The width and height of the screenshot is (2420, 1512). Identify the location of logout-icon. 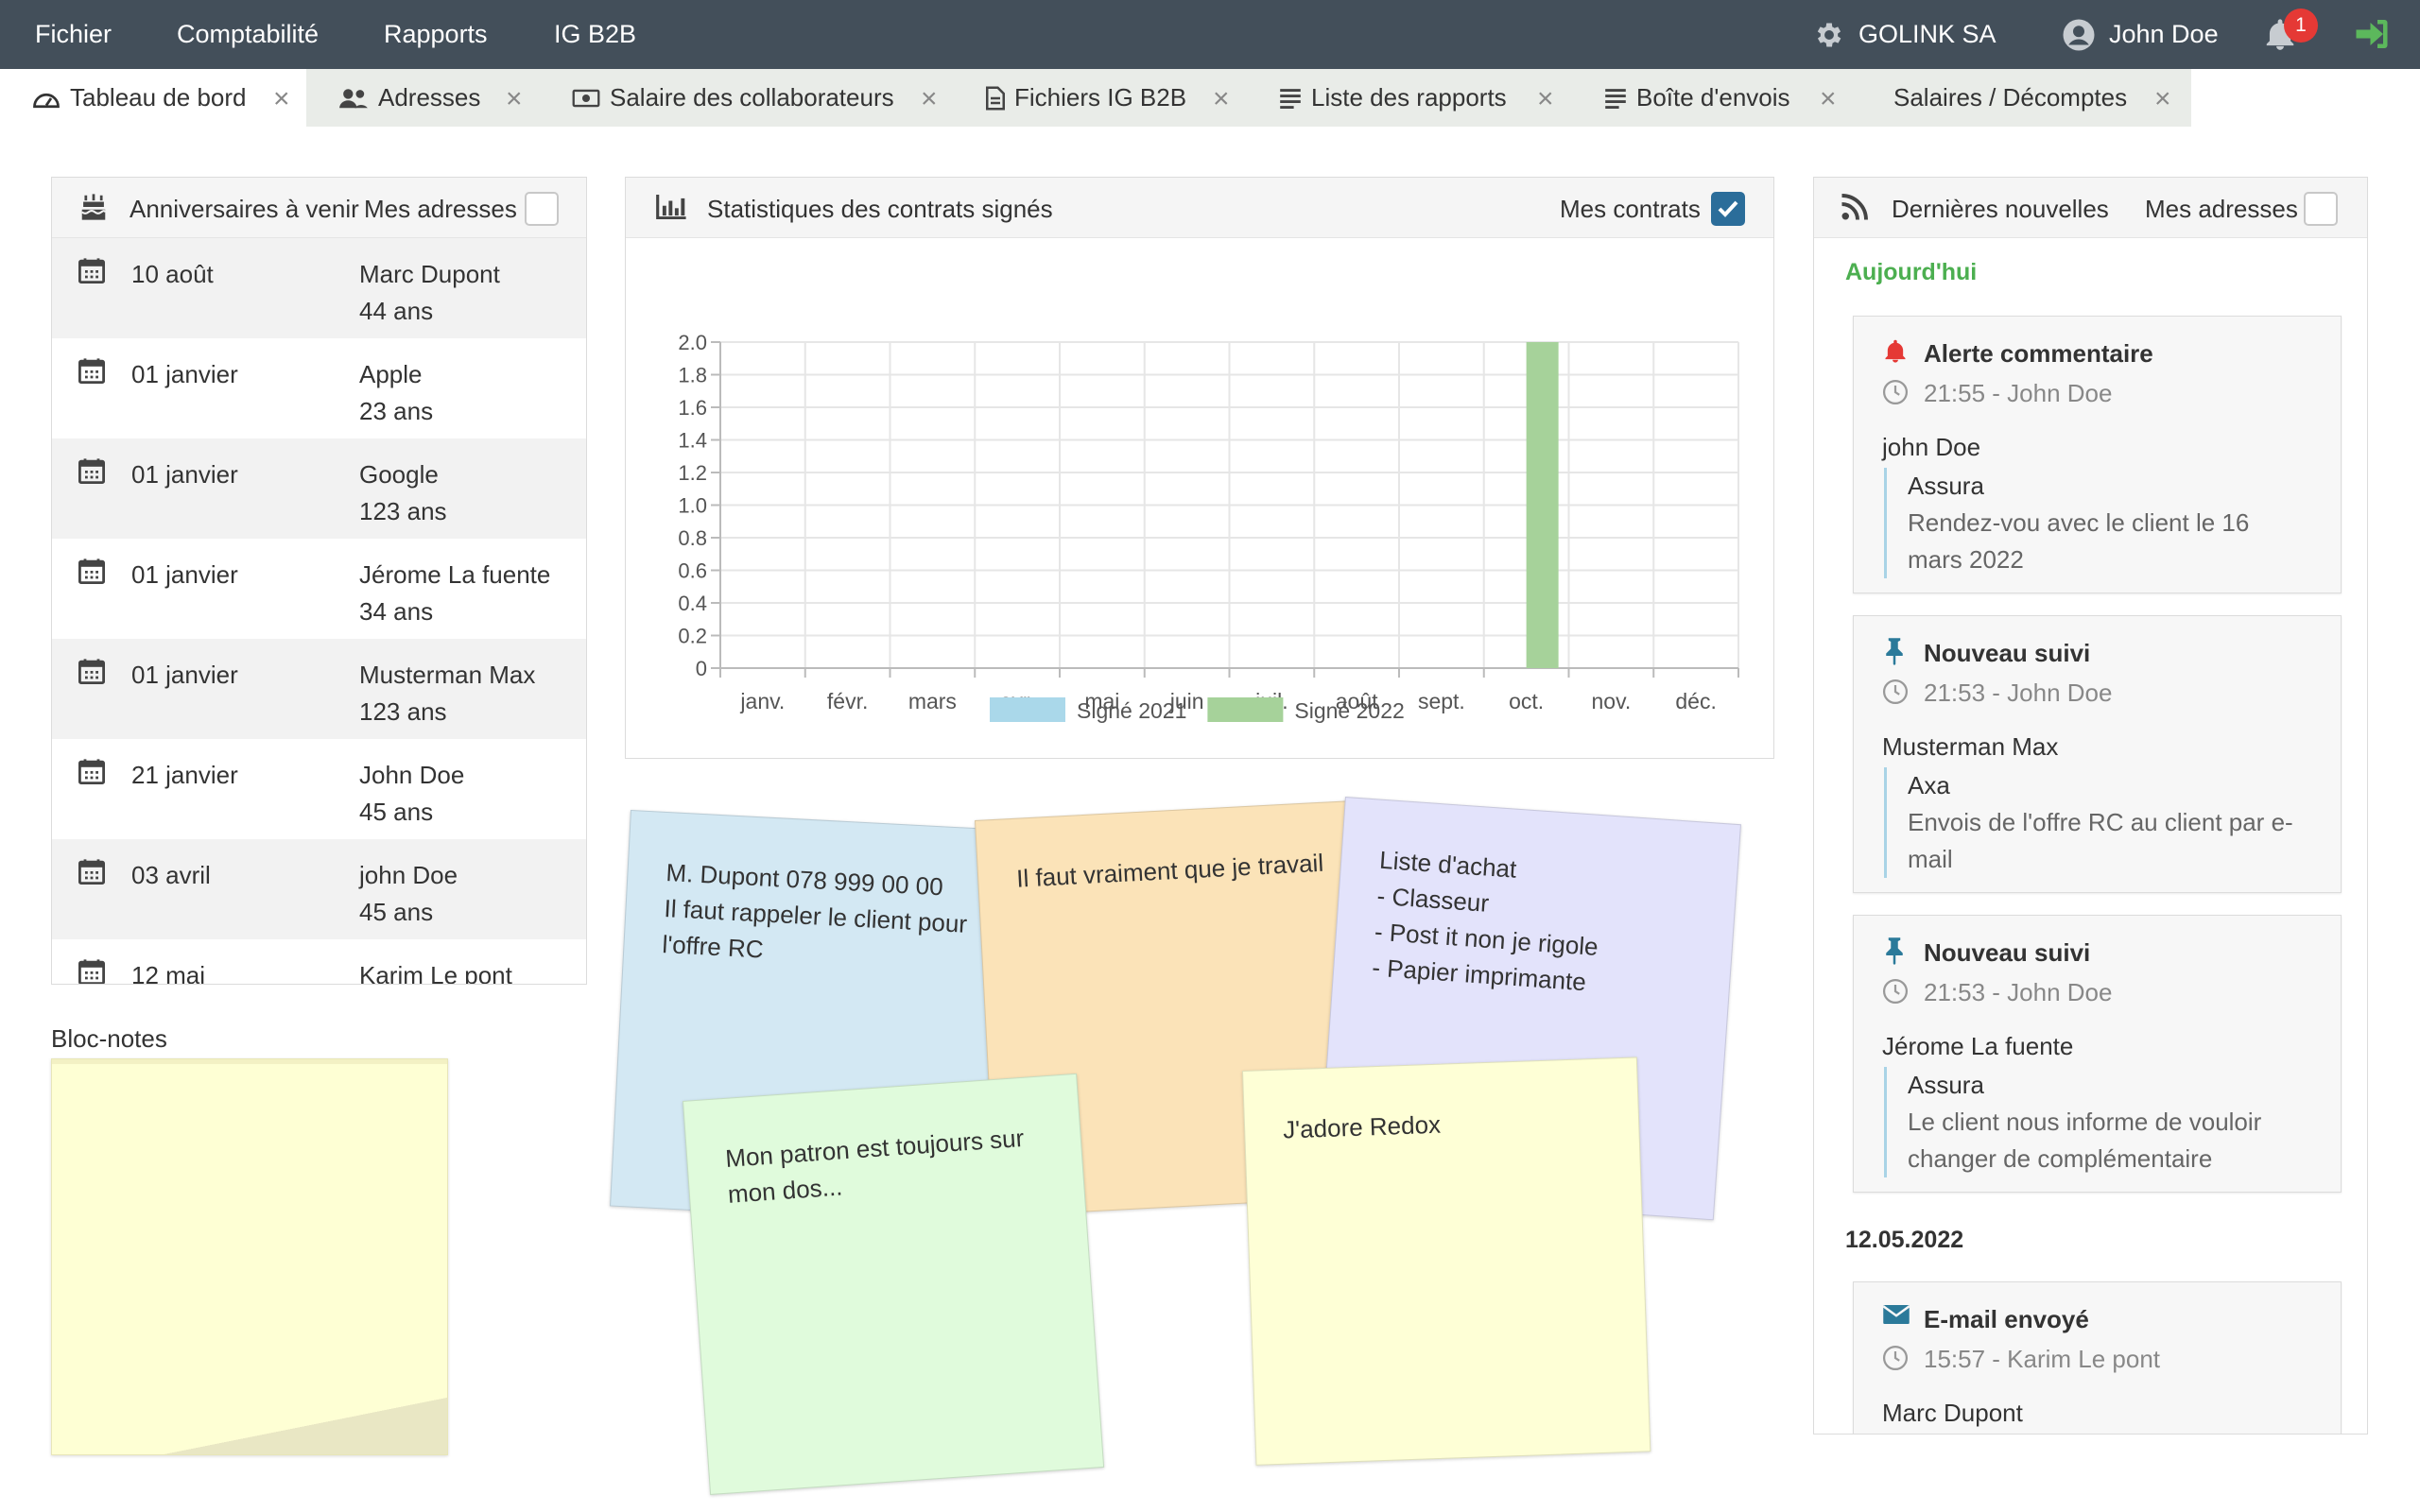
(2372, 37).